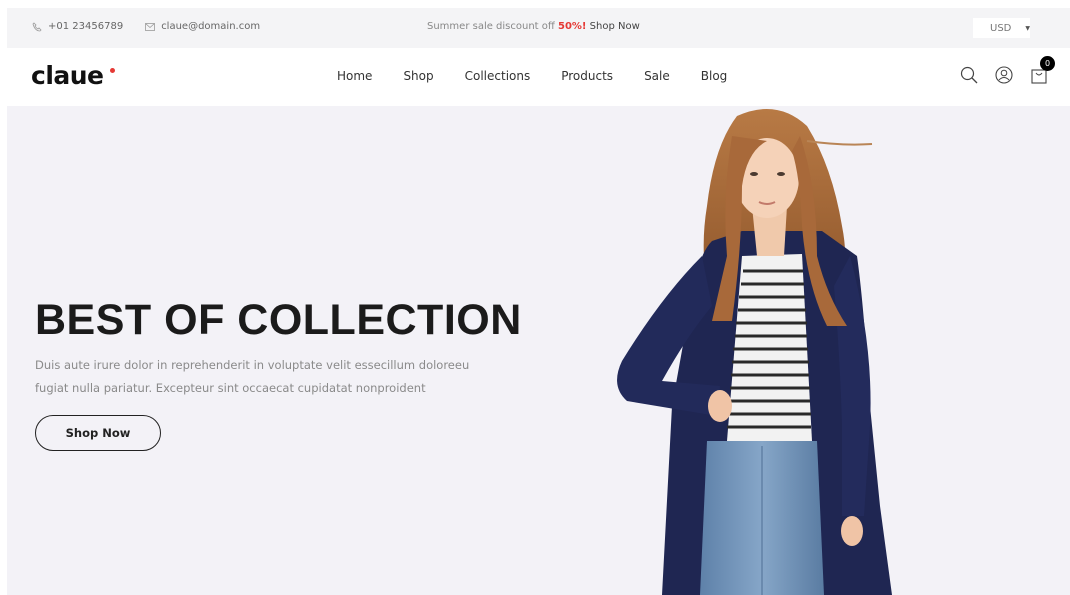 The height and width of the screenshot is (595, 1070). What do you see at coordinates (491, 26) in the screenshot?
I see `promo-text: Summer sale discount off` at bounding box center [491, 26].